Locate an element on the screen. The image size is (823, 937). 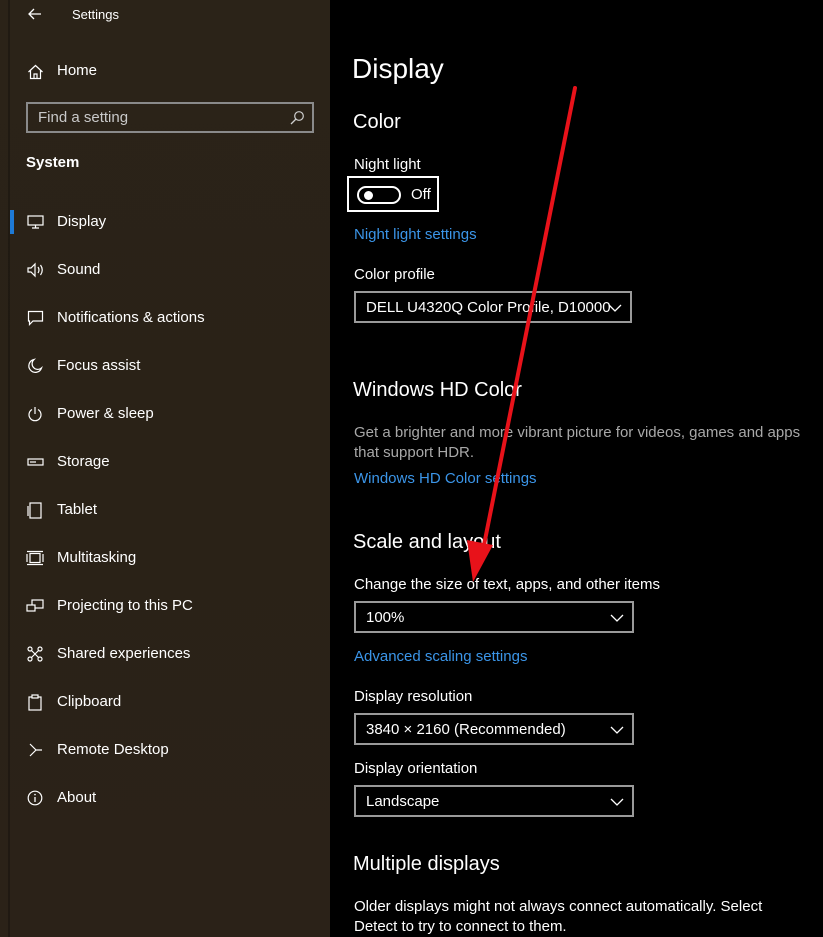
hd-color-heading: Windows HD Color is located at coordinates (437, 390).